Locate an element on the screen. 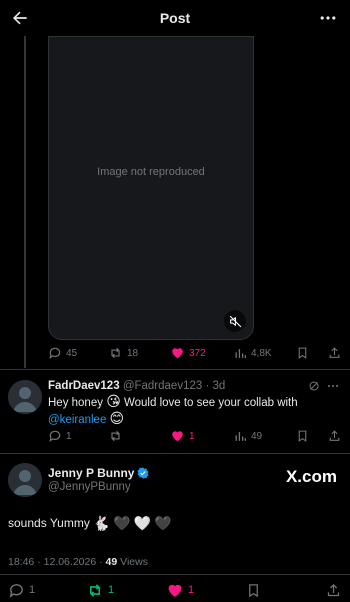  thread-connector-line is located at coordinates (25, 202).